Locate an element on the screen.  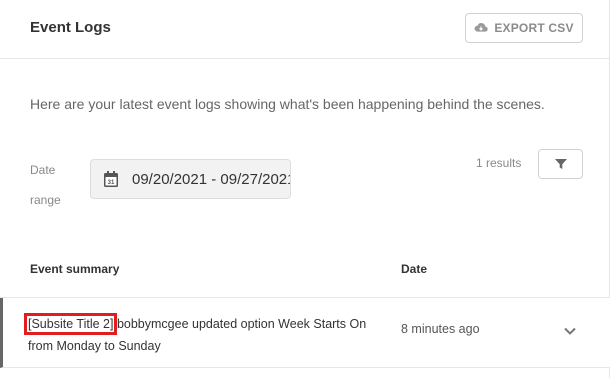
date-range-label: Date range is located at coordinates (50, 185).